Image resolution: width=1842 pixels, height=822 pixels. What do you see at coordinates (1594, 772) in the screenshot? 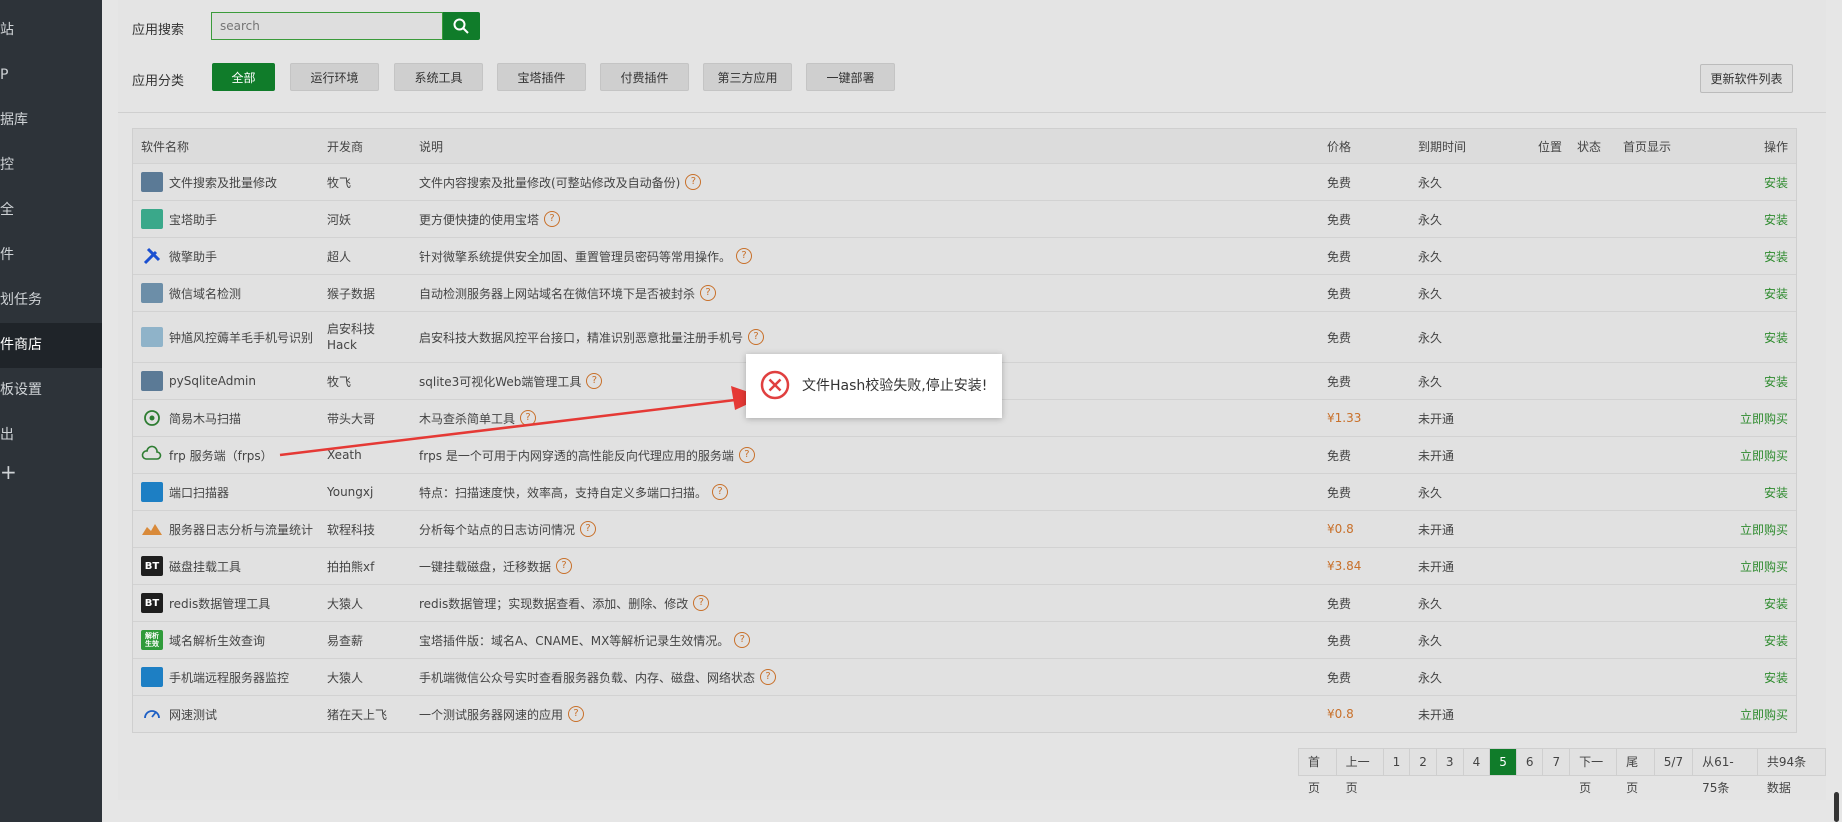
I see `page-next: 下一页` at bounding box center [1594, 772].